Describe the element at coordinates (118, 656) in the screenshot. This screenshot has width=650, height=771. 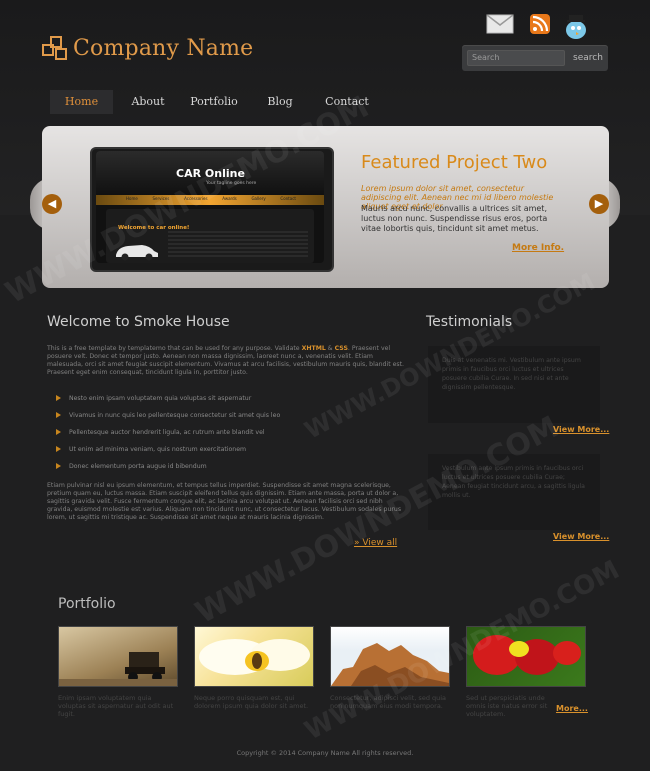
I see `portfolio-image-truck` at that location.